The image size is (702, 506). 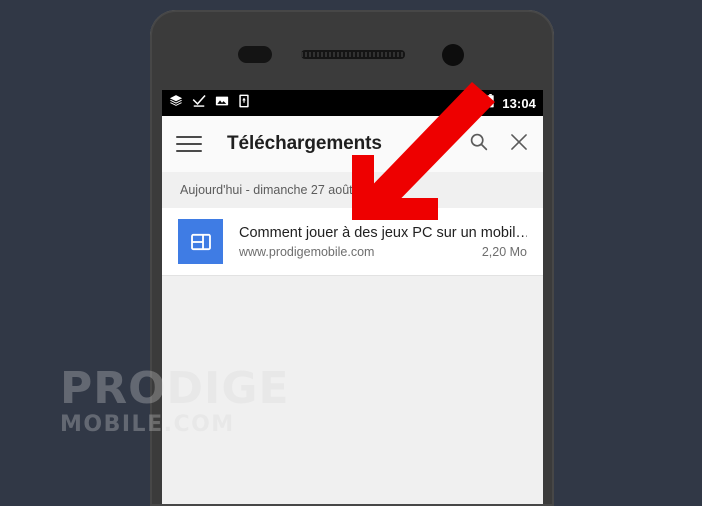 What do you see at coordinates (352, 190) in the screenshot?
I see `date-group-header: Aujourd'hui - dimanche 27 août` at bounding box center [352, 190].